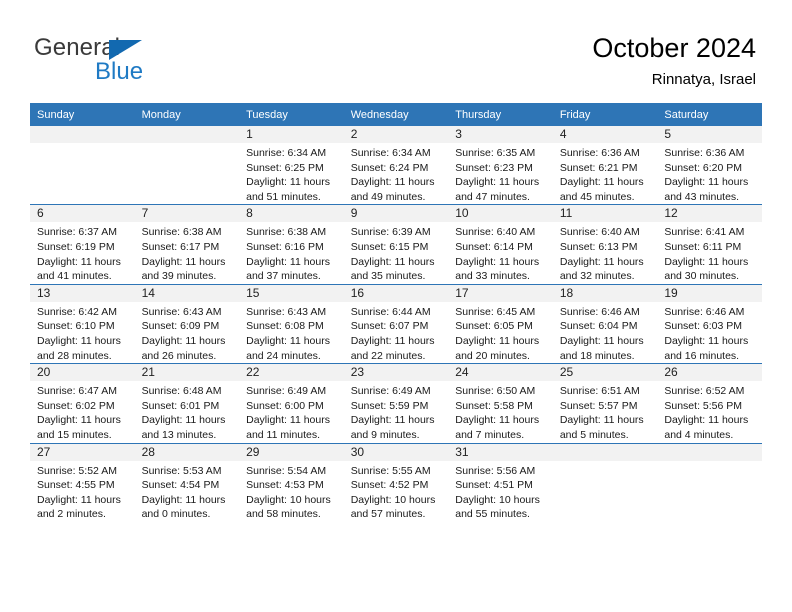 The height and width of the screenshot is (612, 792). I want to click on daylight-text-line2: and 37 minutes., so click(283, 276).